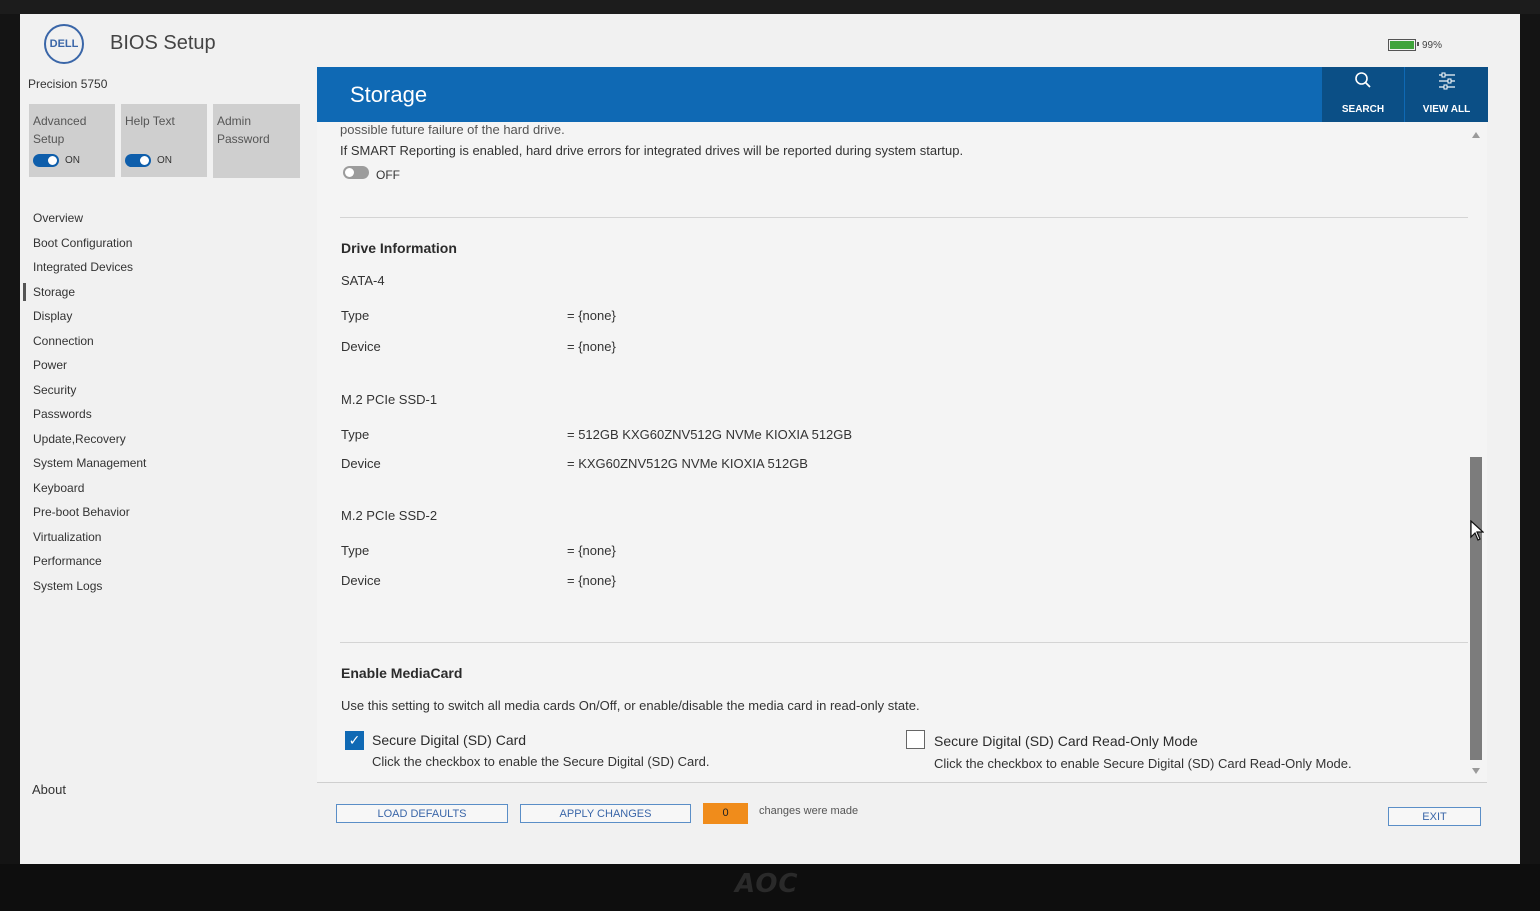 This screenshot has height=911, width=1540. I want to click on tile-admin-password: Admin Password, so click(256, 141).